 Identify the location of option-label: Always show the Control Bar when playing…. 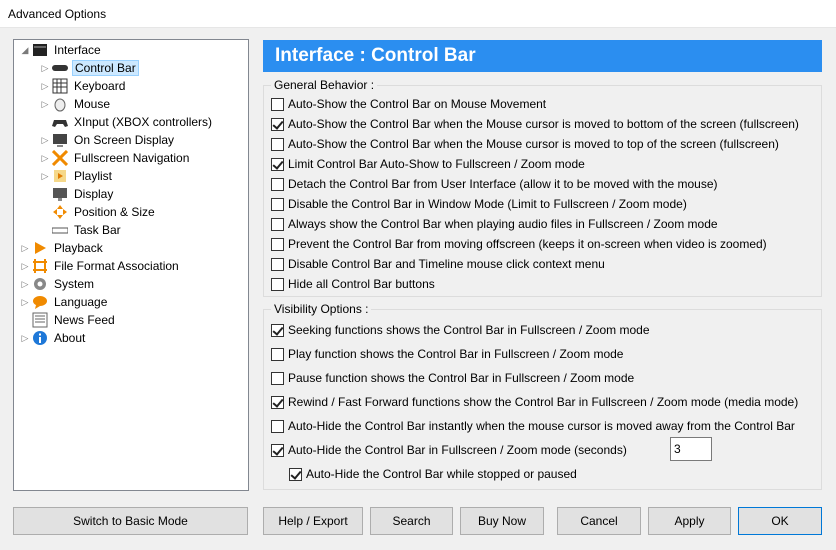
(503, 224).